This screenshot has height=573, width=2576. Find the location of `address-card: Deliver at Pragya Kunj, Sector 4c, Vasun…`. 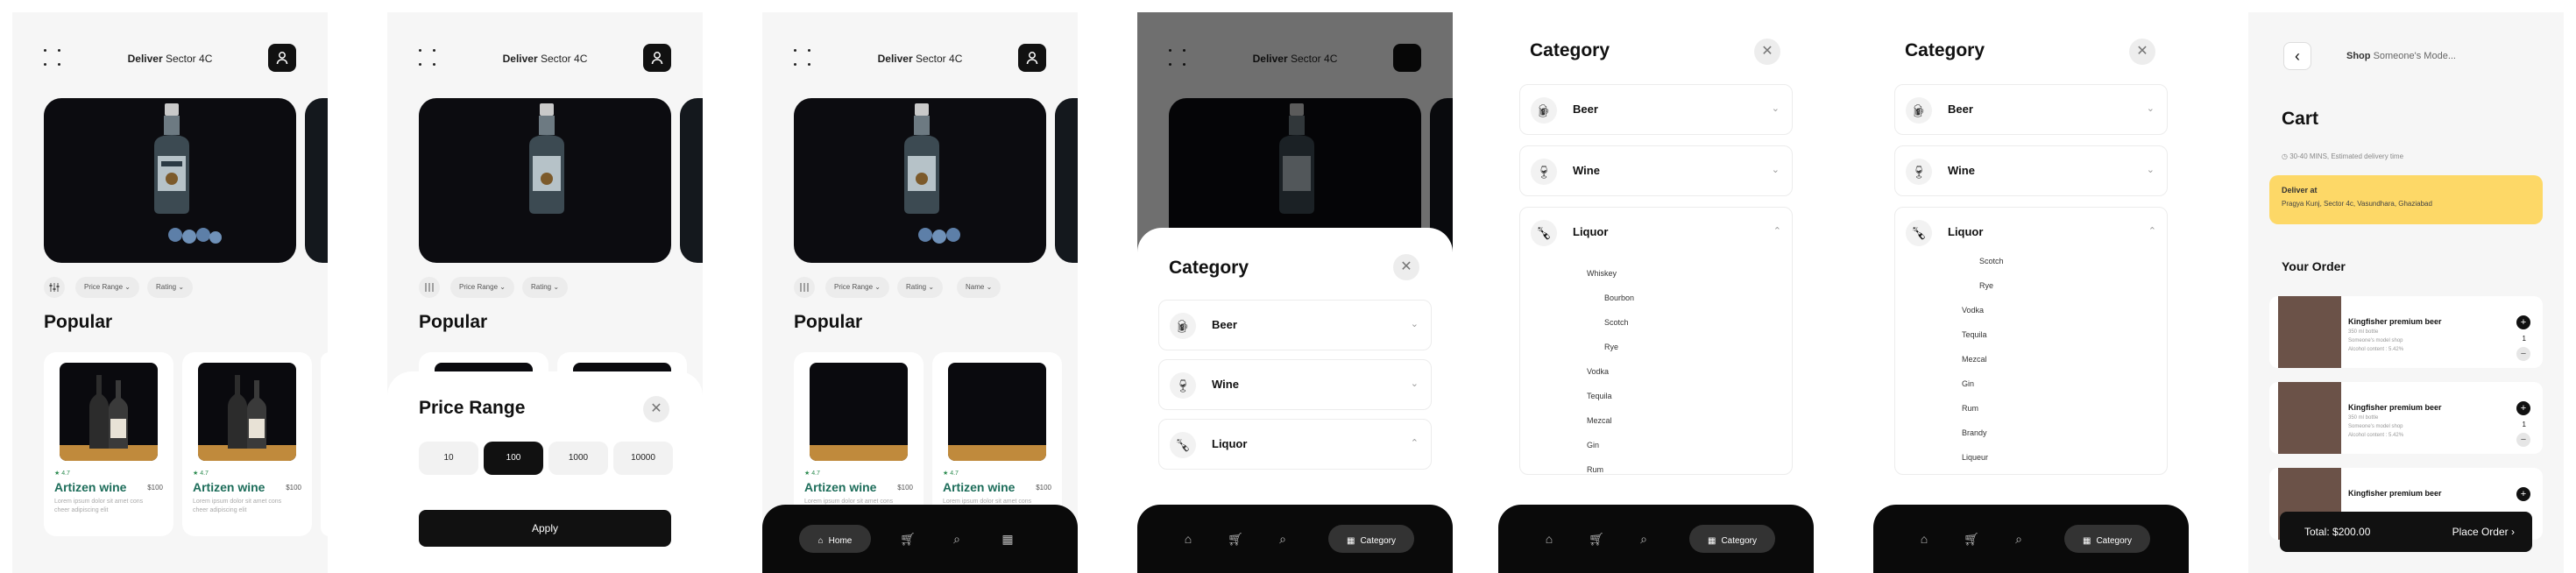

address-card: Deliver at Pragya Kunj, Sector 4c, Vasun… is located at coordinates (2406, 199).